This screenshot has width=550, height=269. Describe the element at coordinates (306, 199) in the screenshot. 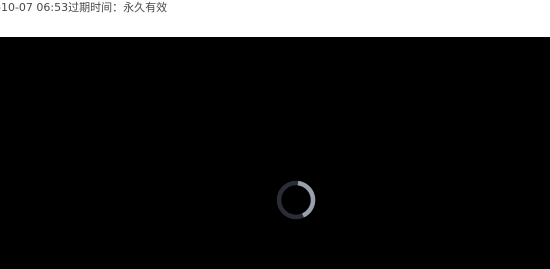

I see `spinner-arc` at that location.